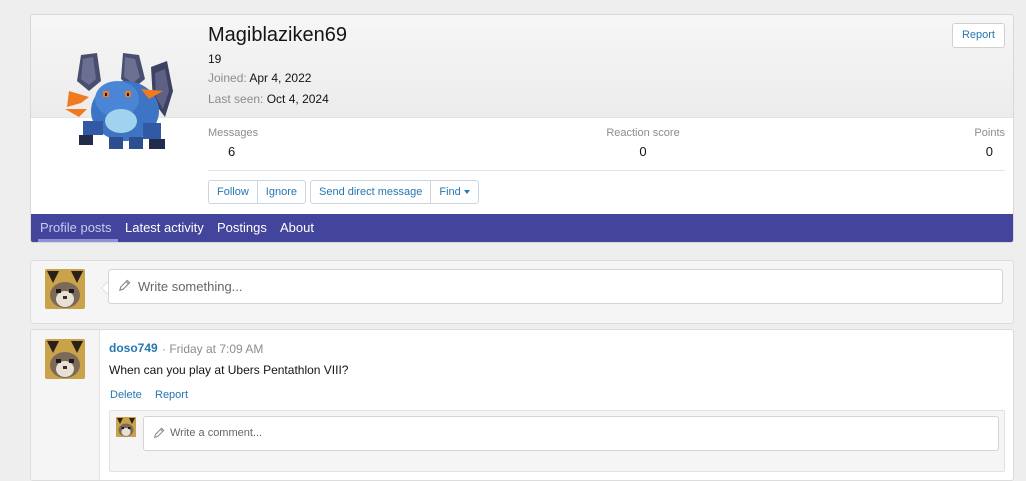 The image size is (1026, 481). What do you see at coordinates (297, 99) in the screenshot?
I see `last-seen-value: Oct 4, 2024` at bounding box center [297, 99].